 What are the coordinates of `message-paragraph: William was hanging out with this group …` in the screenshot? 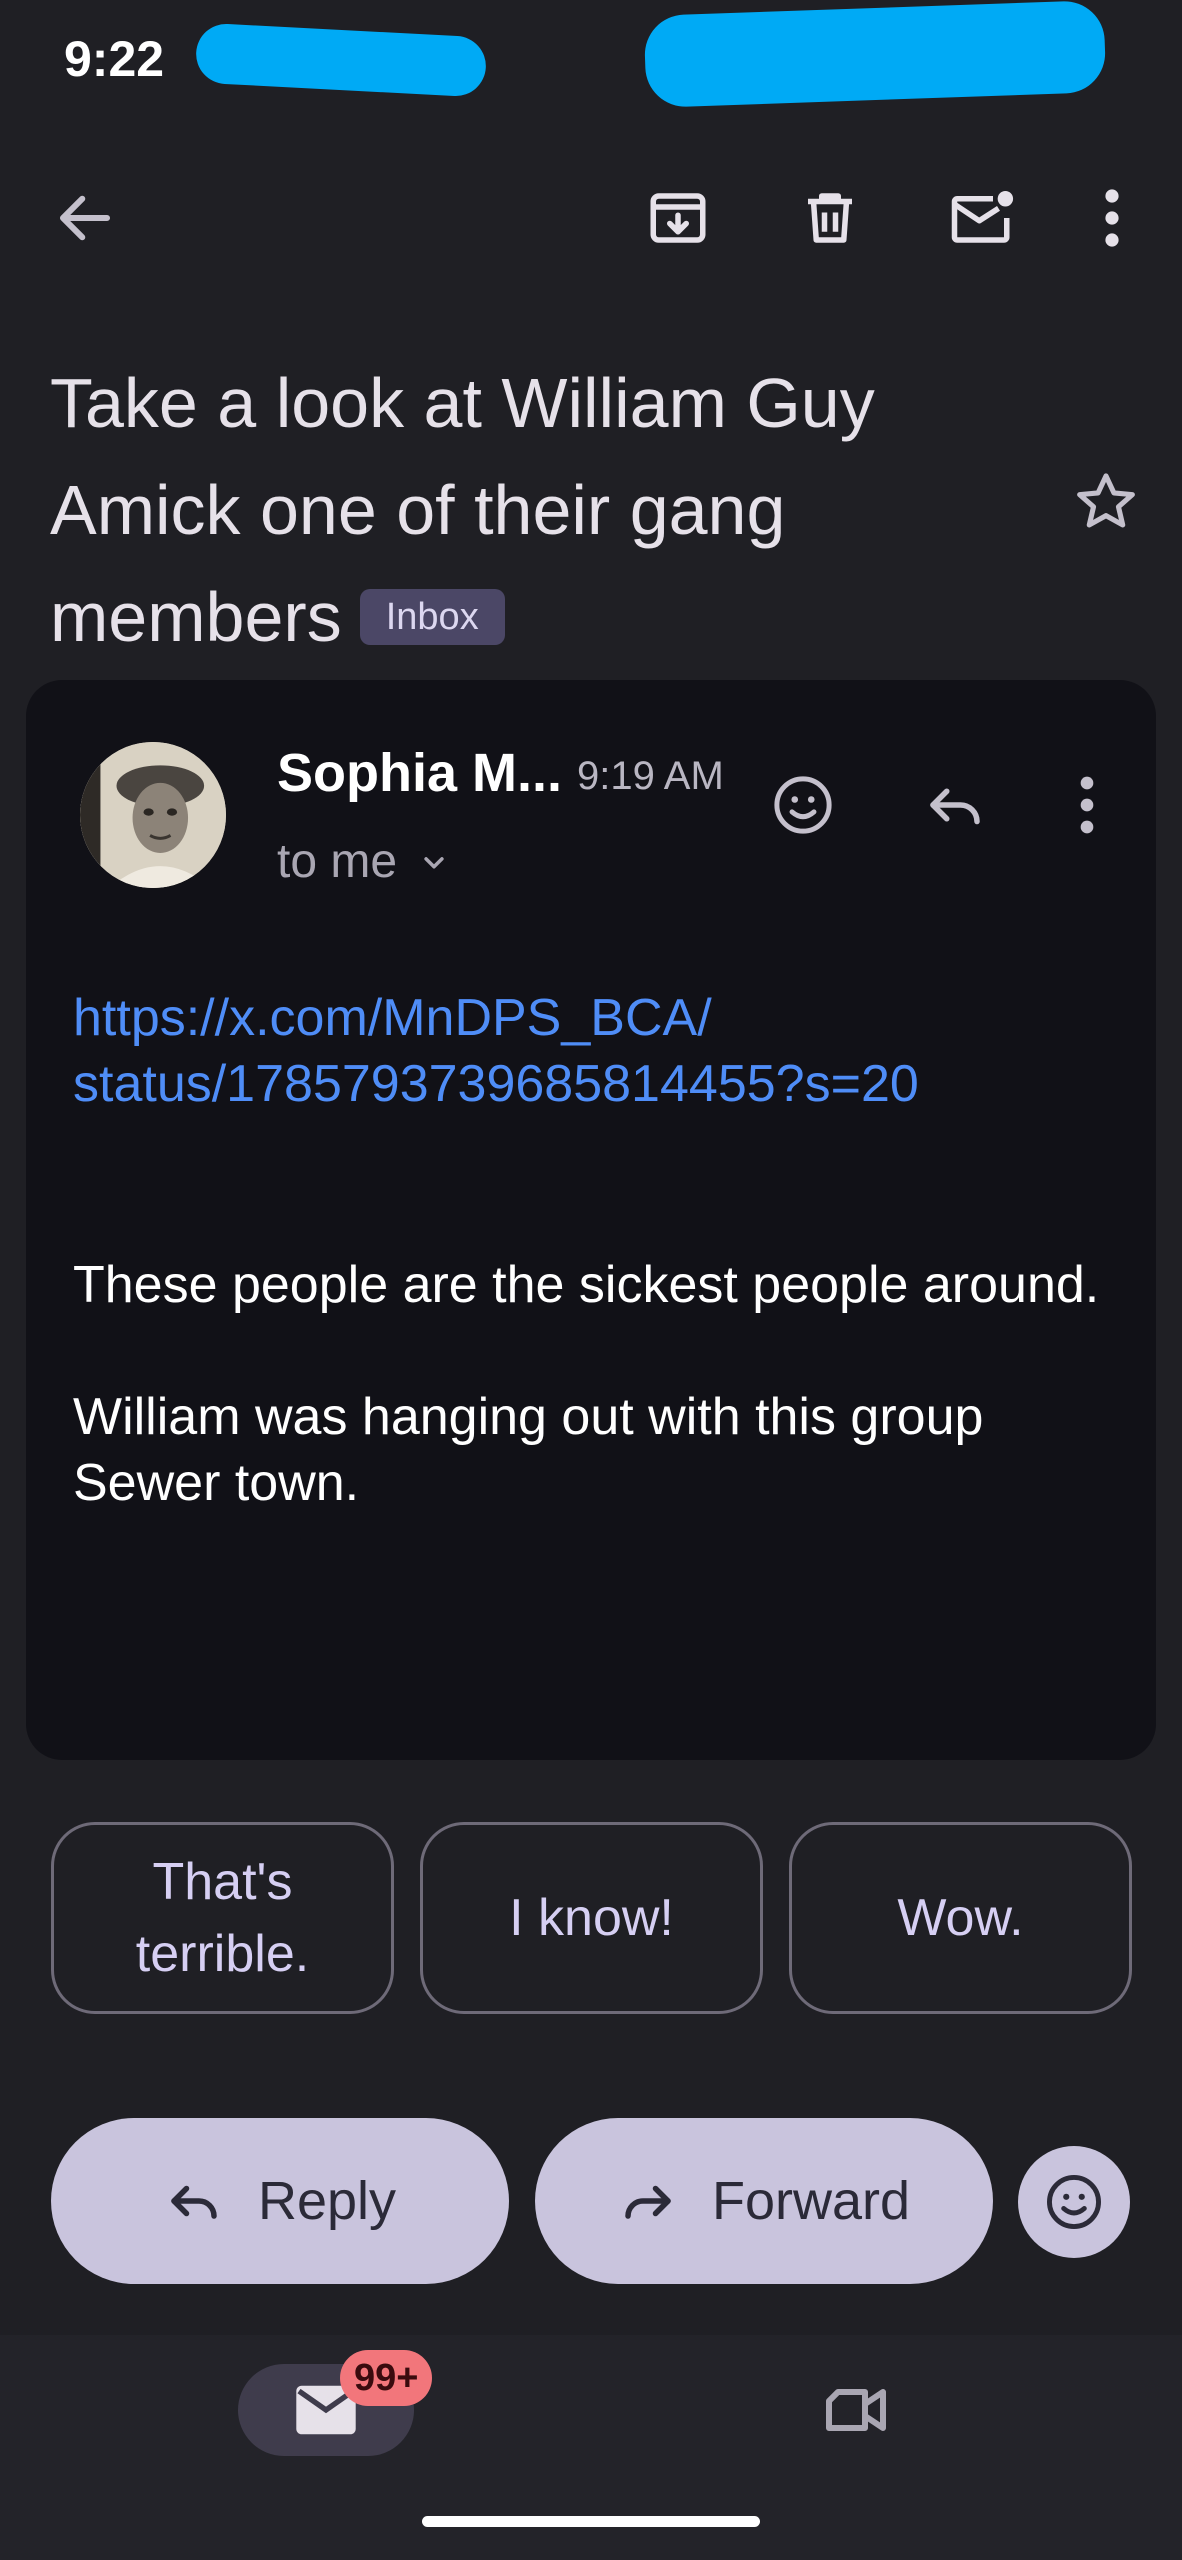 It's located at (528, 1450).